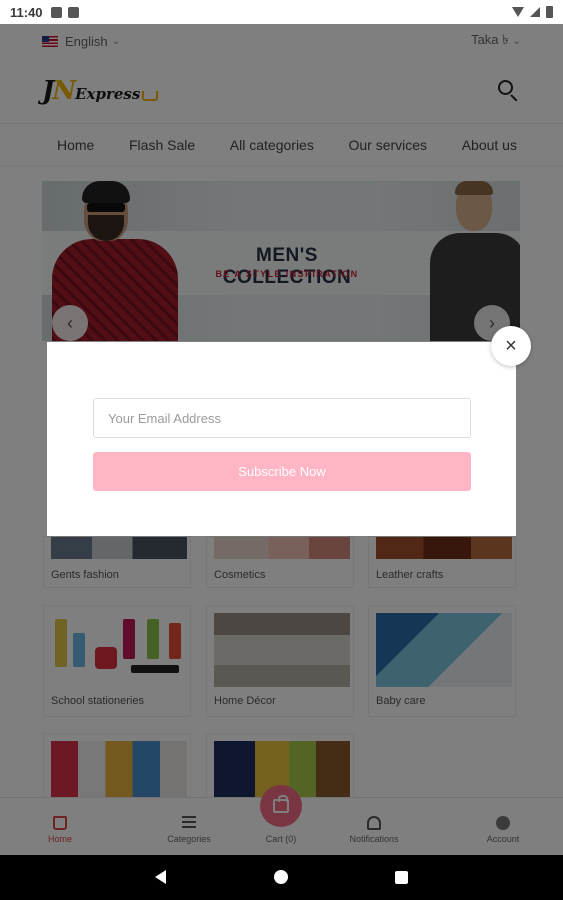  I want to click on close-icon: ×, so click(511, 346).